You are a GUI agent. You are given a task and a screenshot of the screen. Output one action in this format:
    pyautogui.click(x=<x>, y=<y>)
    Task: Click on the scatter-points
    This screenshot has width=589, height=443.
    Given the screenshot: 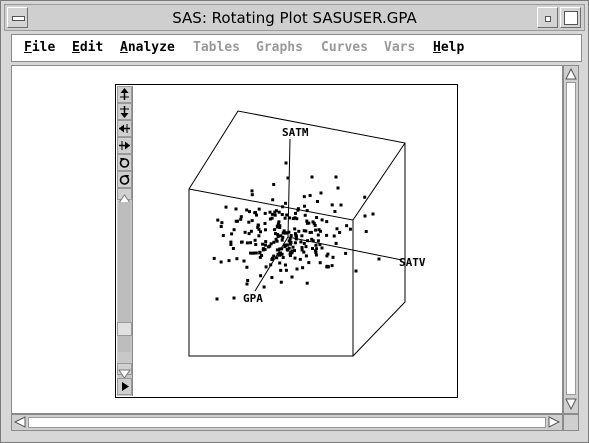 What is the action you would take?
    pyautogui.click(x=296, y=231)
    